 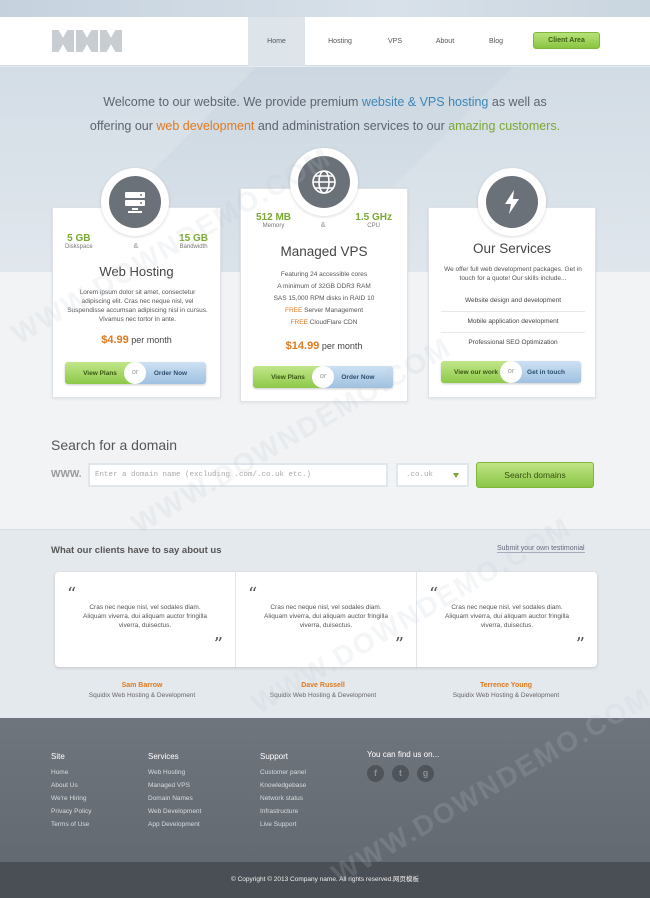 I want to click on footer-link: Infrastructure, so click(x=283, y=811).